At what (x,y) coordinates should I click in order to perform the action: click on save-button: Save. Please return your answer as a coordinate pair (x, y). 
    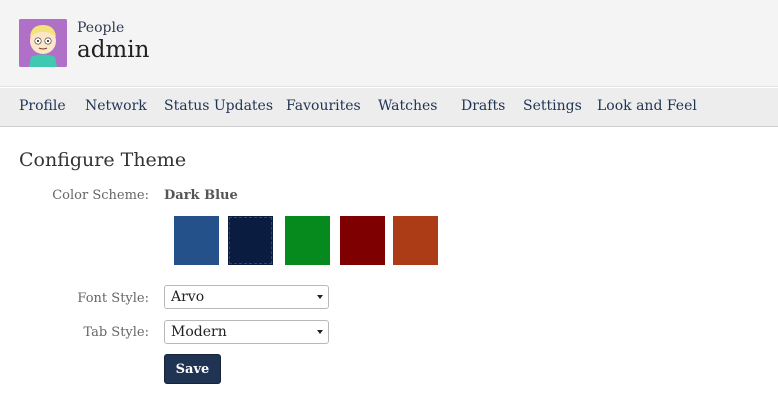
    Looking at the image, I should click on (192, 369).